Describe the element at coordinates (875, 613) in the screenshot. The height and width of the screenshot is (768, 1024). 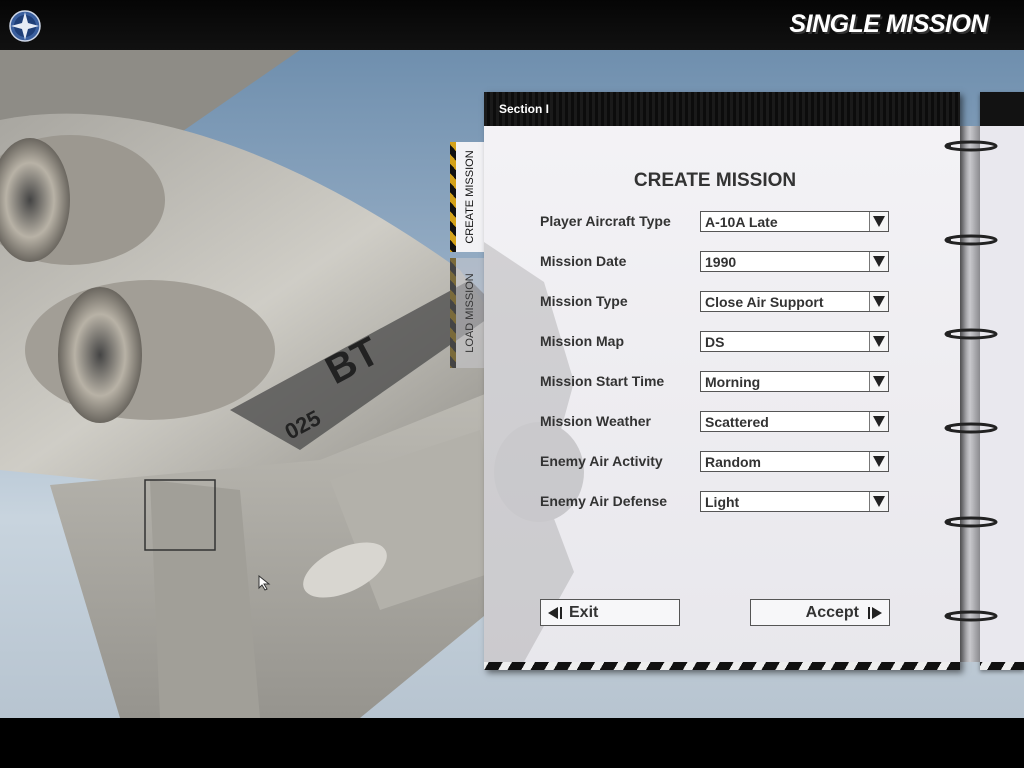
I see `arrow-right-icon` at that location.